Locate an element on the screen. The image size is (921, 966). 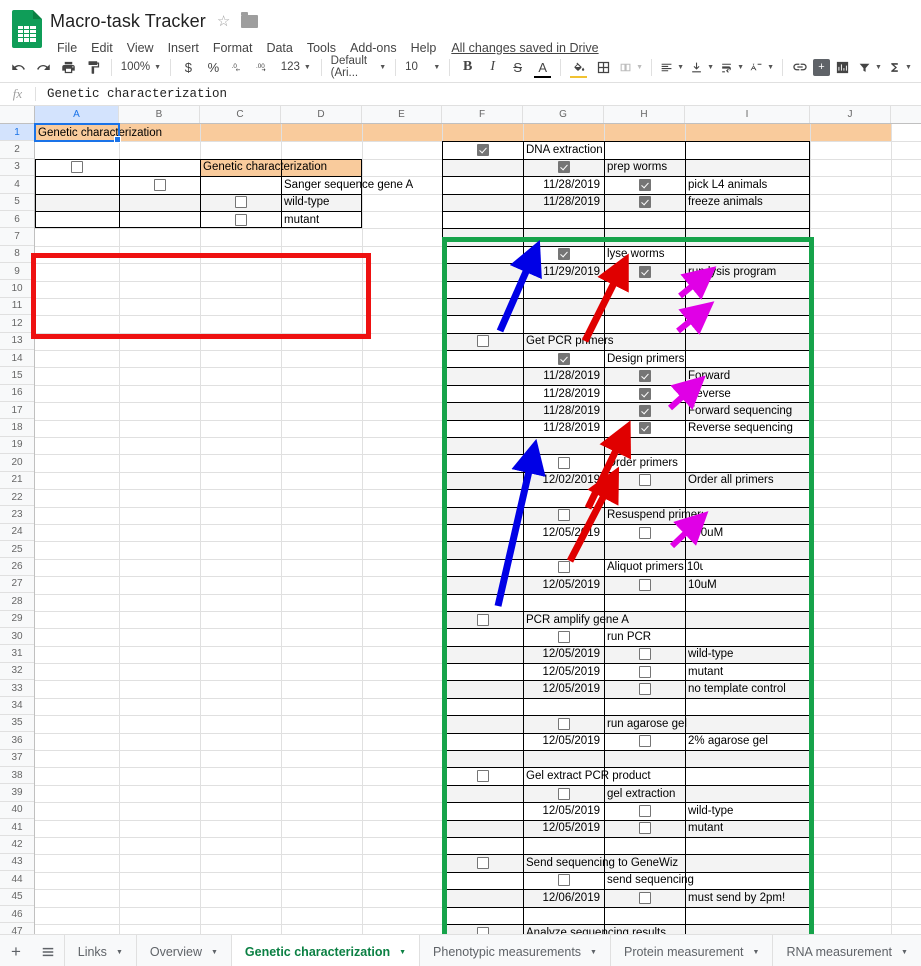
all-sheets-menu-icon is located at coordinates (48, 950).